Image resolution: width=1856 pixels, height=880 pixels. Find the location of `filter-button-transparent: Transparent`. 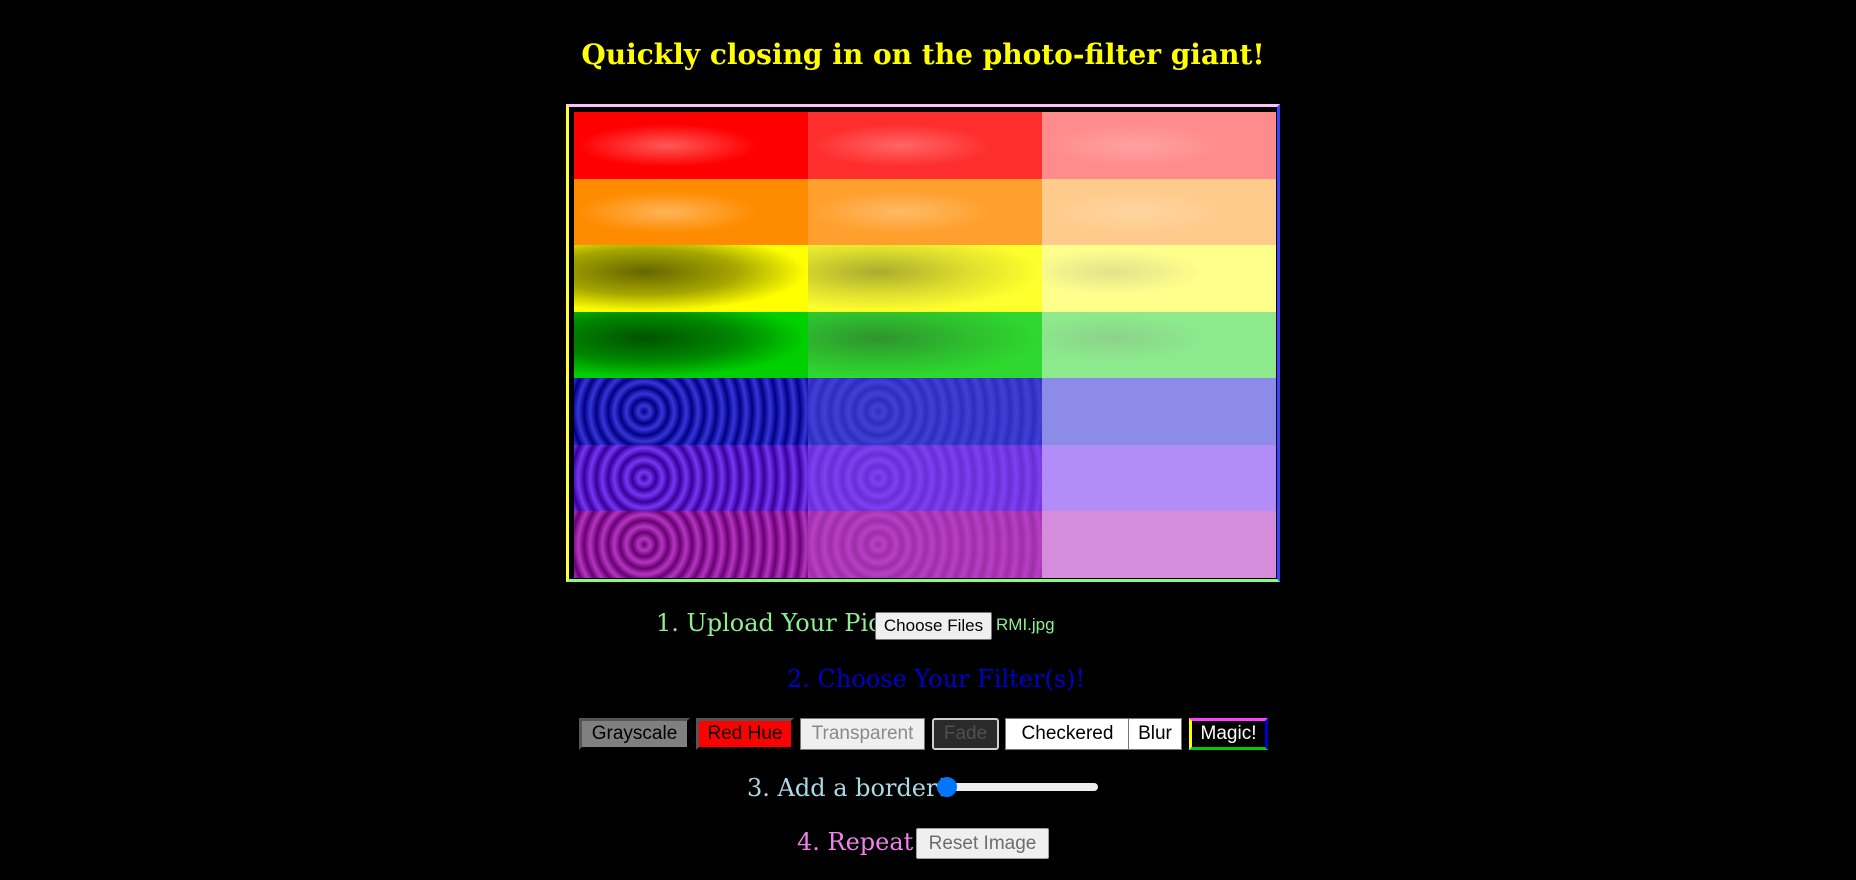

filter-button-transparent: Transparent is located at coordinates (862, 734).